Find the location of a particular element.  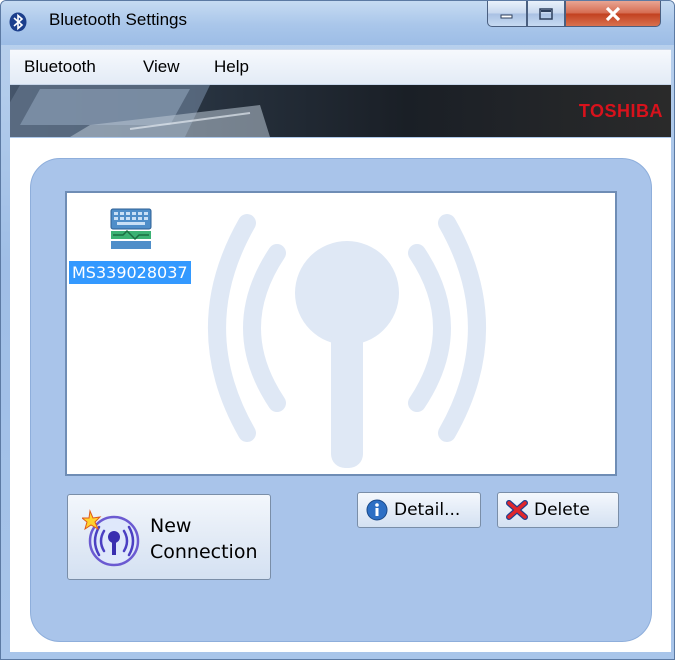

laptop-graphic is located at coordinates (140, 111).